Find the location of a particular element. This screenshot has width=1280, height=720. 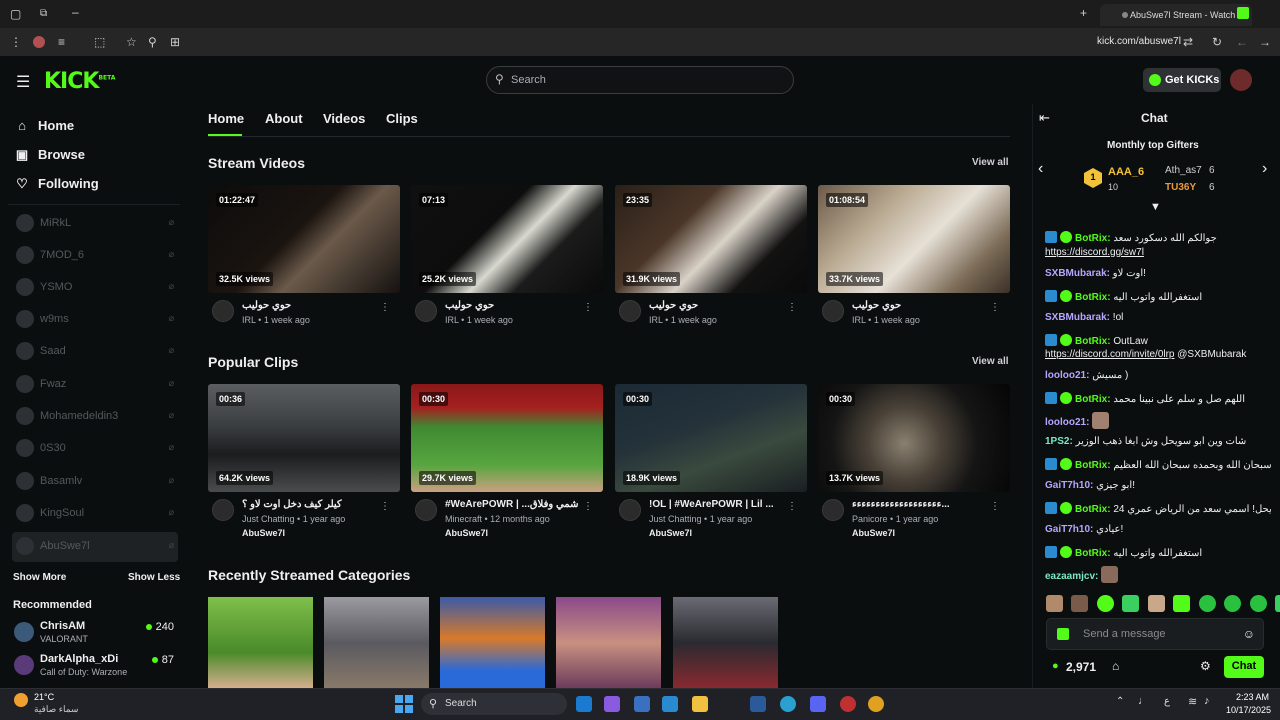

followed-channel: 0S30 ⌀ is located at coordinates (95, 449).